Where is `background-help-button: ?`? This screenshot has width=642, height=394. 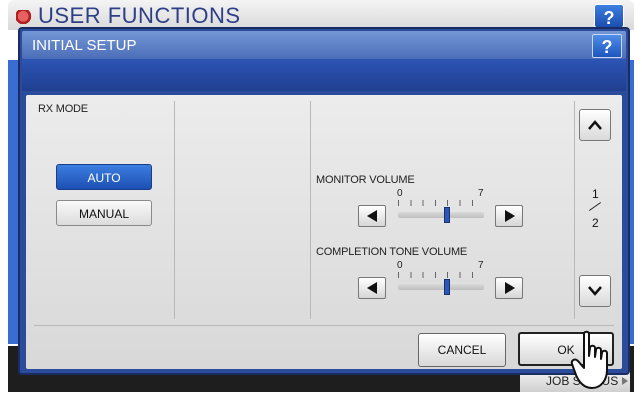
background-help-button: ? is located at coordinates (609, 16).